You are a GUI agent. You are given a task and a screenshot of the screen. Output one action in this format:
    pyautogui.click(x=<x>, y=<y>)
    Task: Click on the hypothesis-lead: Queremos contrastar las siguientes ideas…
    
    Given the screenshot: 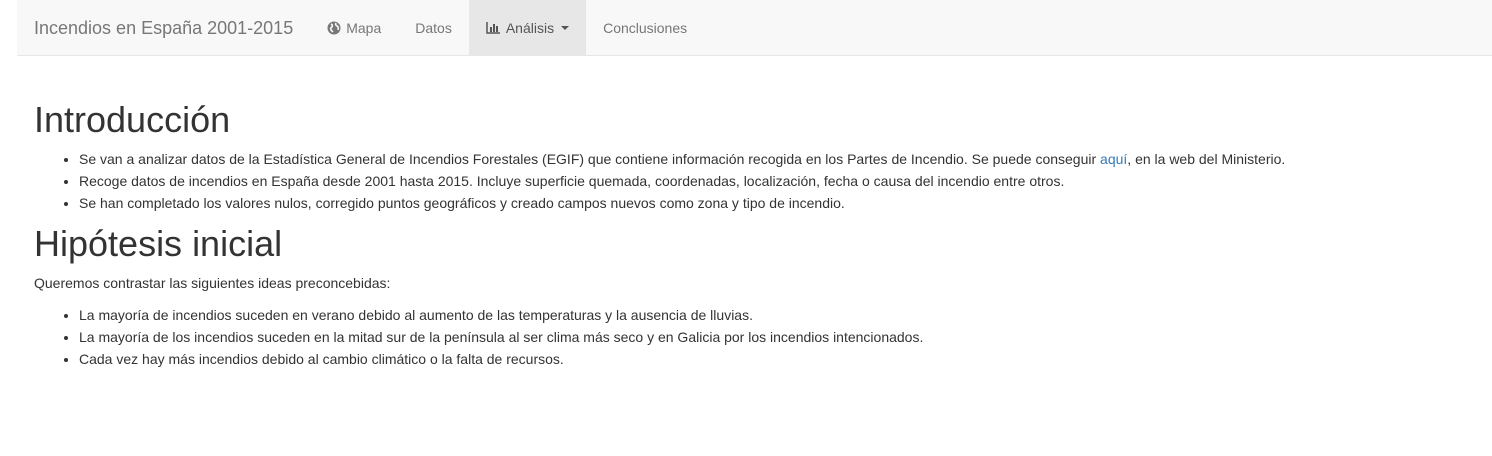 What is the action you would take?
    pyautogui.click(x=212, y=283)
    